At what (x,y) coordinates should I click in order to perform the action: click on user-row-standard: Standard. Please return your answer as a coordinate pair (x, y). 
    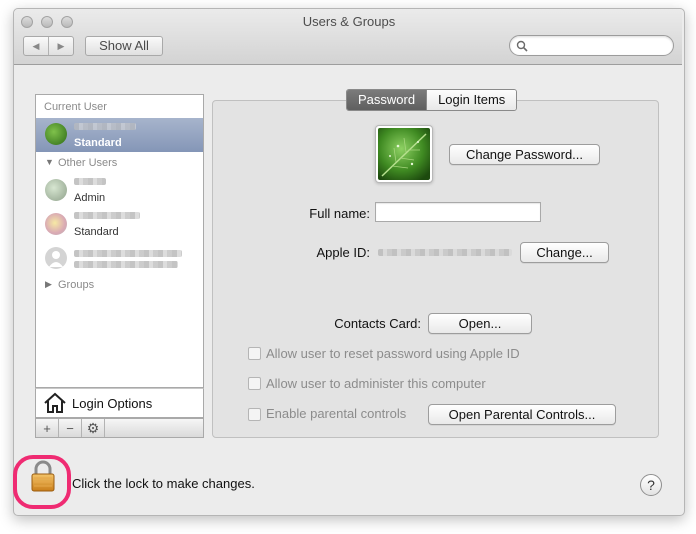
    Looking at the image, I should click on (119, 225).